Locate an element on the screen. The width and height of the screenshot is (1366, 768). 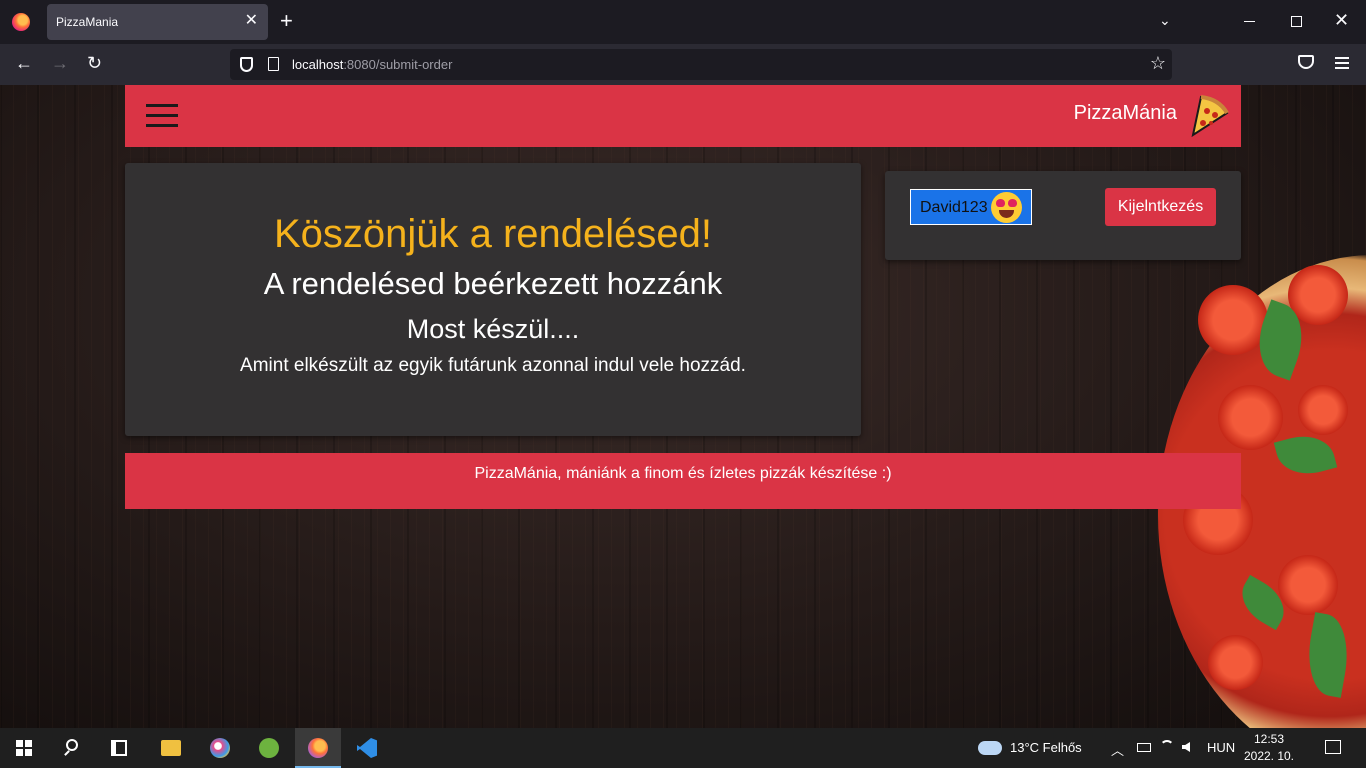
wifi-icon is located at coordinates (1167, 747).